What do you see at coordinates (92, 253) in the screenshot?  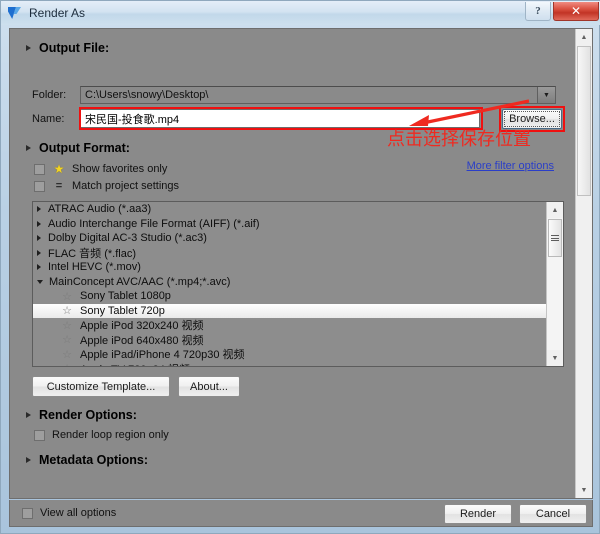 I see `format-item-label: FLAC 音频 (*.flac)` at bounding box center [92, 253].